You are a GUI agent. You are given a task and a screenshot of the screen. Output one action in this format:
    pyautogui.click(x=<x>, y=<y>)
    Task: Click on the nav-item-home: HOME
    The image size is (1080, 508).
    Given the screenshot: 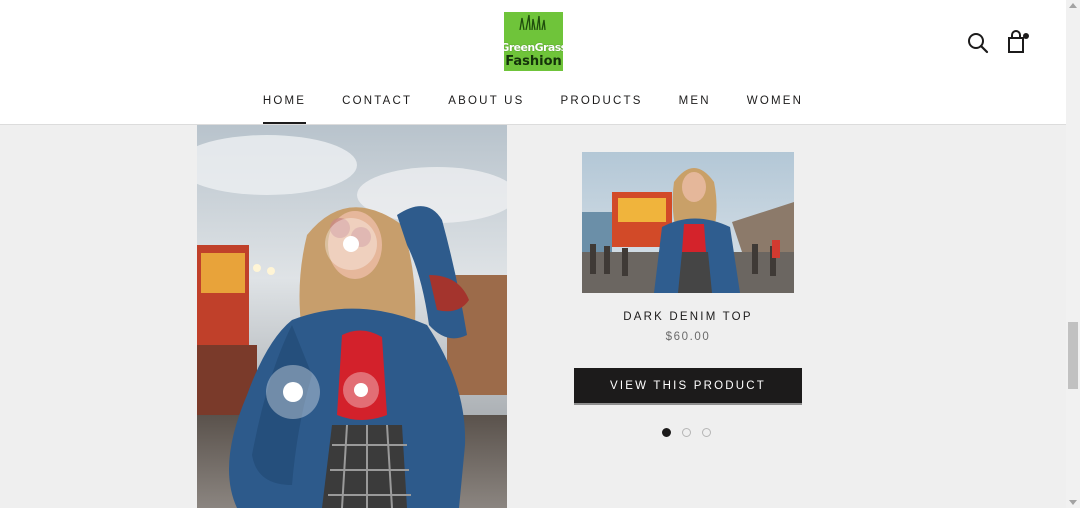 What is the action you would take?
    pyautogui.click(x=284, y=108)
    